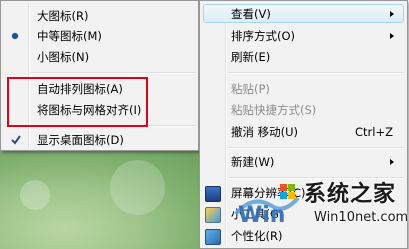 The height and width of the screenshot is (249, 409). Describe the element at coordinates (303, 14) in the screenshot. I see `menu-item-view: 查看(V)` at that location.